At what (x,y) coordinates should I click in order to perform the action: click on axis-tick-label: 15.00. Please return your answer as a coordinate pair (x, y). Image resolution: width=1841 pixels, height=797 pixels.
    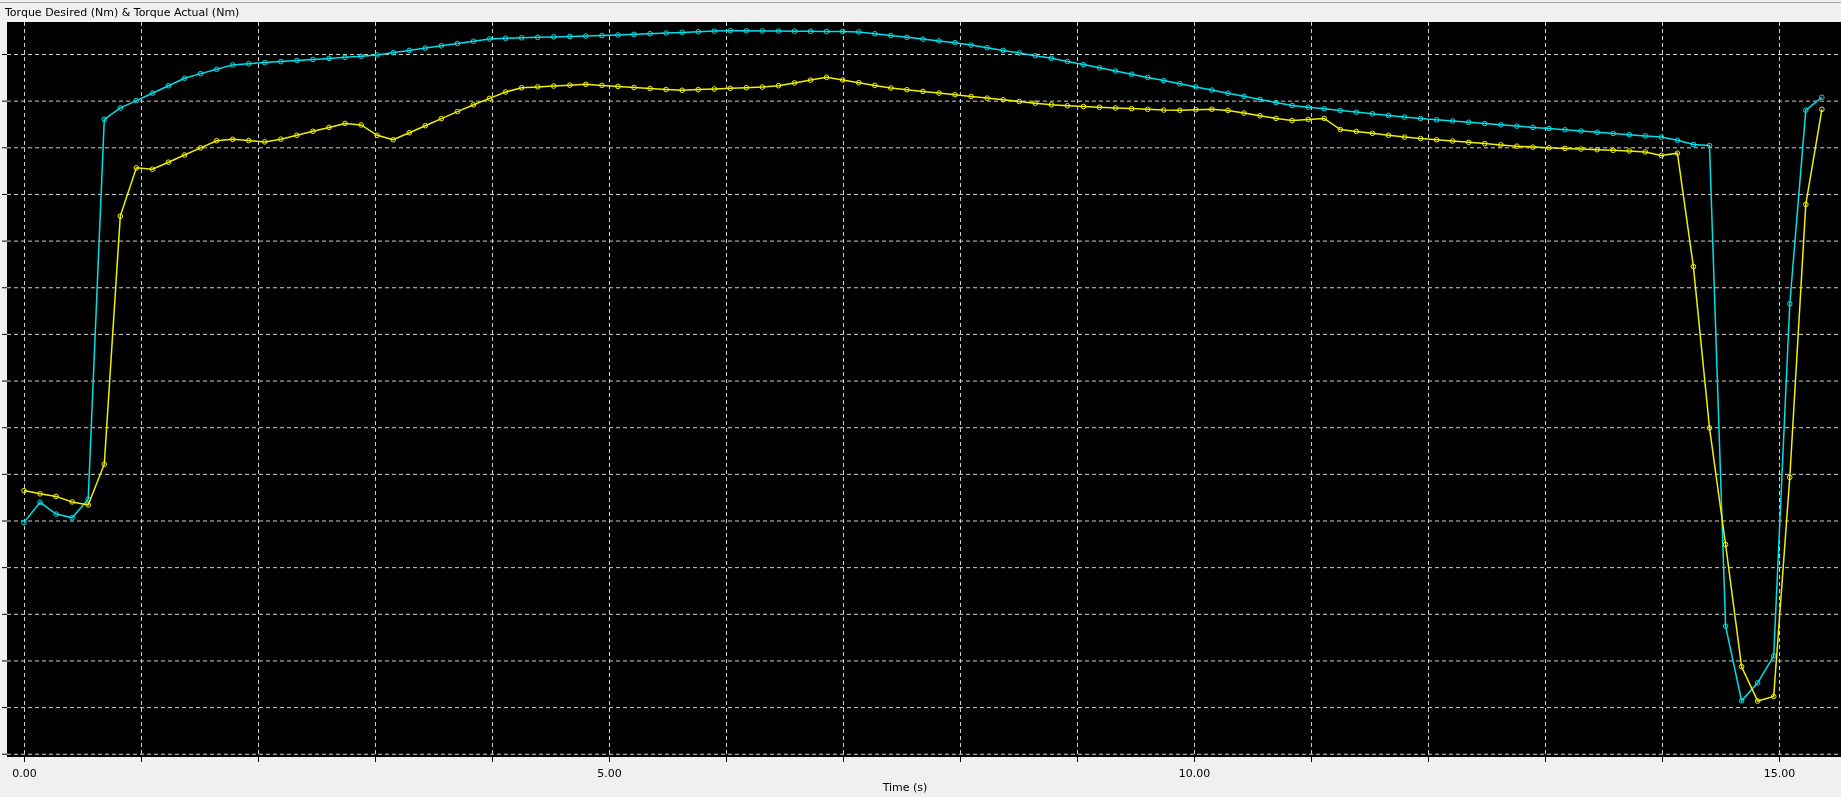
    Looking at the image, I should click on (1779, 773).